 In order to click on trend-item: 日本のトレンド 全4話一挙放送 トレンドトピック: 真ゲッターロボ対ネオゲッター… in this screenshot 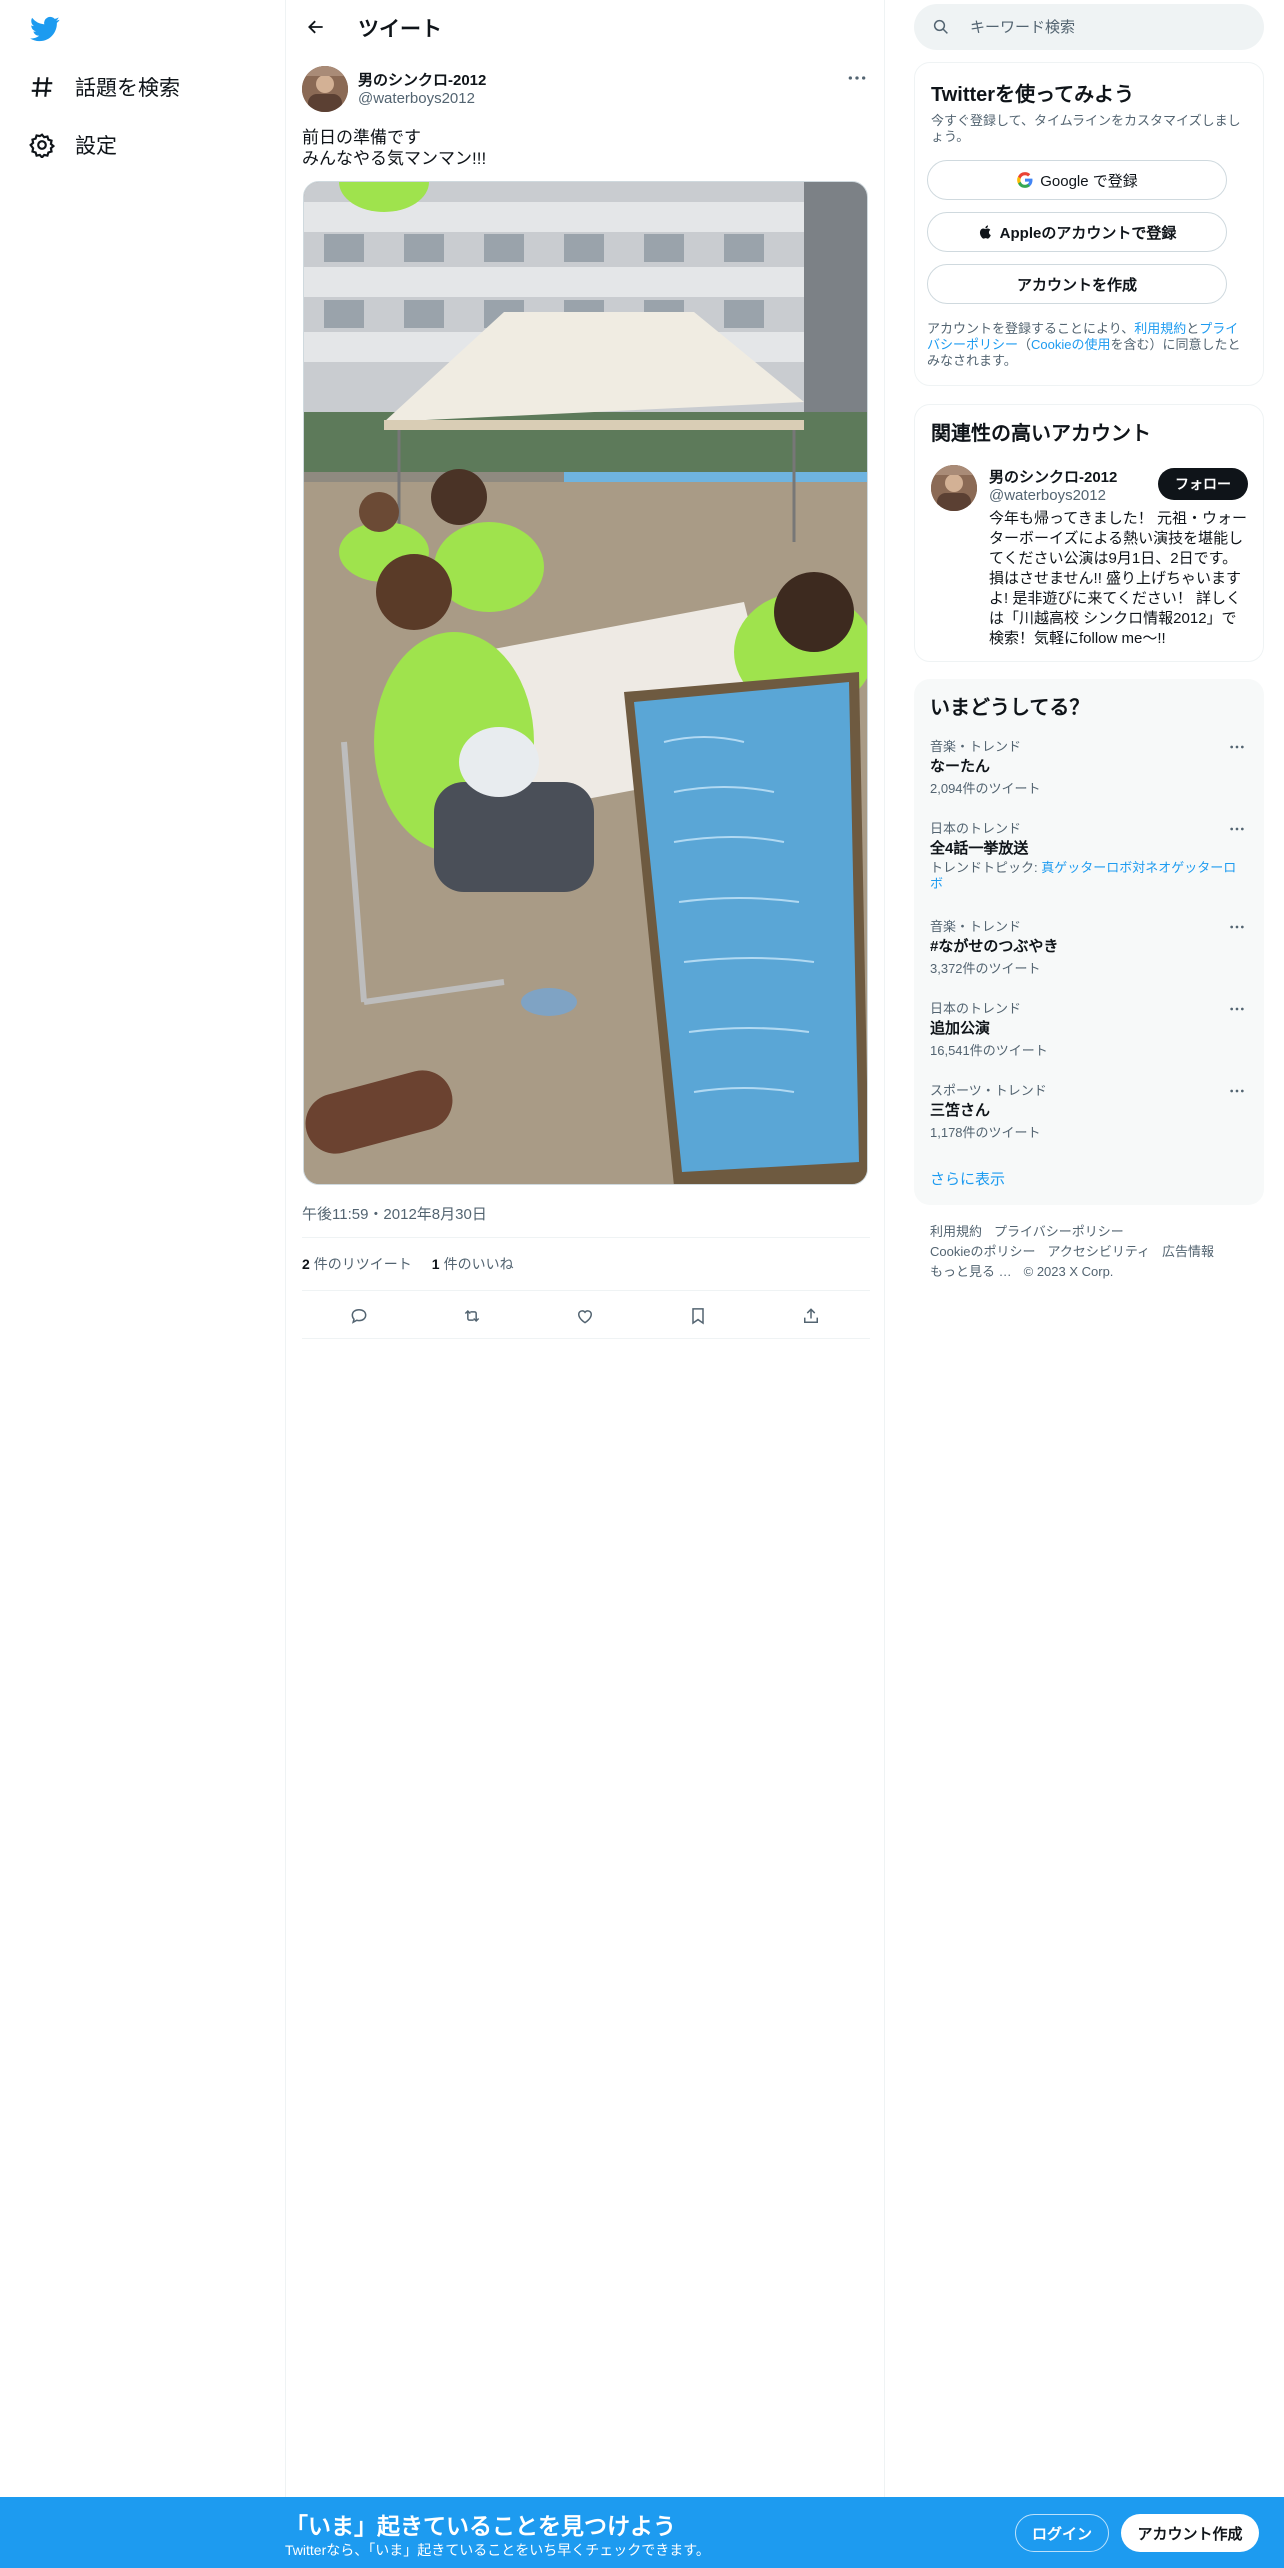, I will do `click(1089, 861)`.